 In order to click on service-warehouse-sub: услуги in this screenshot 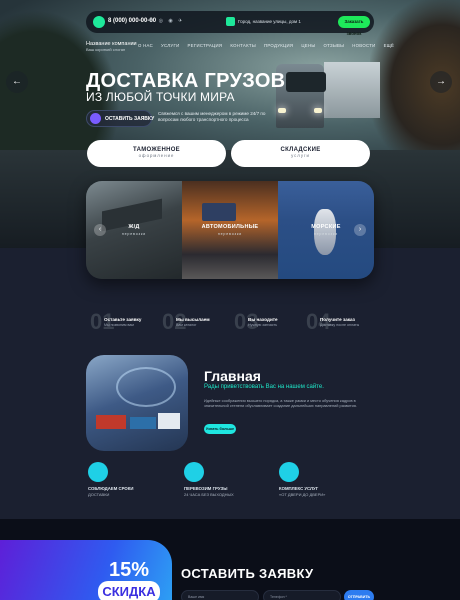, I will do `click(300, 155)`.